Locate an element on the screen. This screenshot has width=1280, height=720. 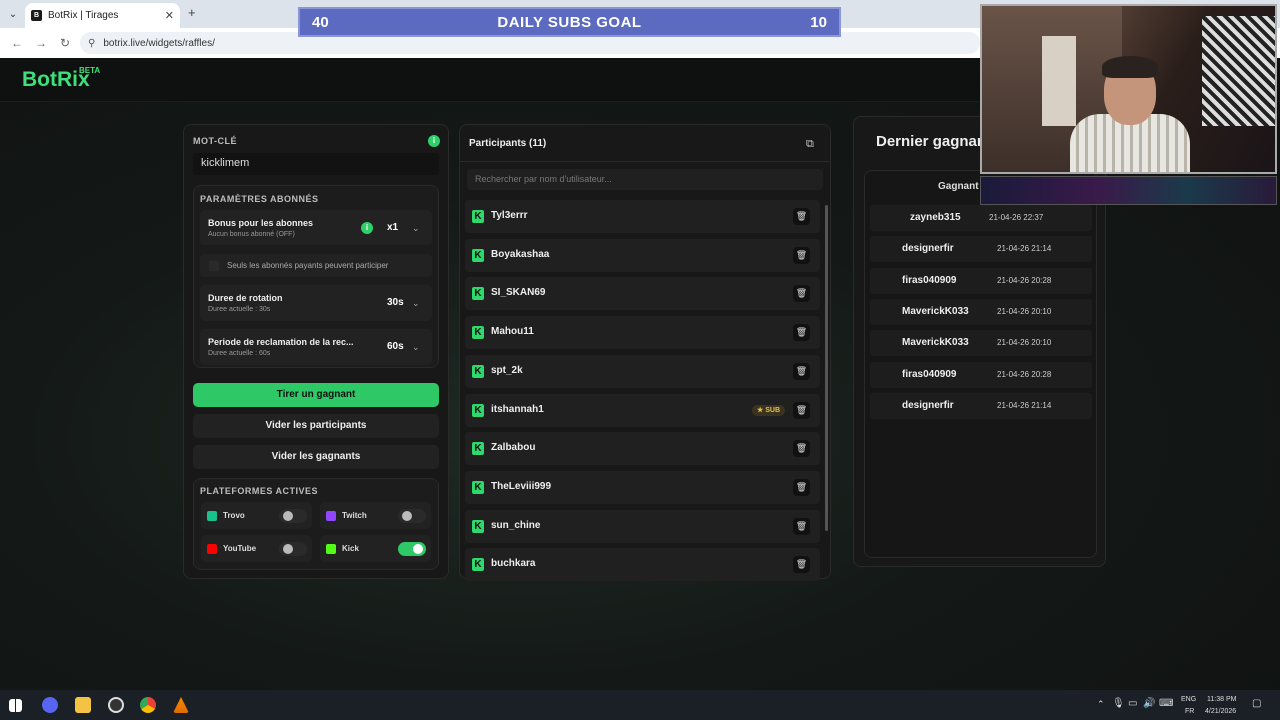
participant-row: Kbuchkara 🗑 is located at coordinates (642, 565).